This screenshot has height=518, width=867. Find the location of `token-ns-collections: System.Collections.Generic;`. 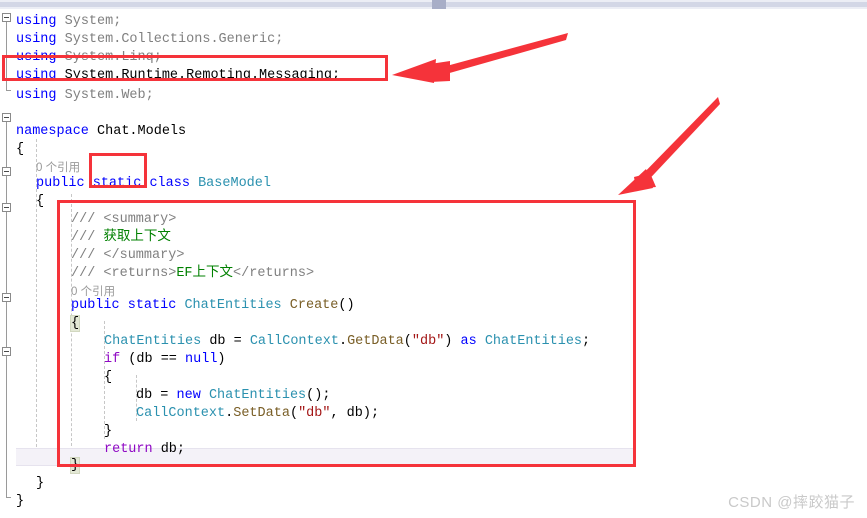

token-ns-collections: System.Collections.Generic; is located at coordinates (170, 39).